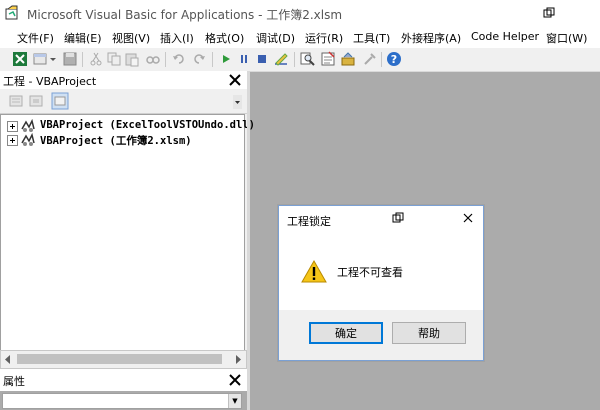 This screenshot has width=600, height=410. What do you see at coordinates (281, 59) in the screenshot?
I see `design-mode-icon` at bounding box center [281, 59].